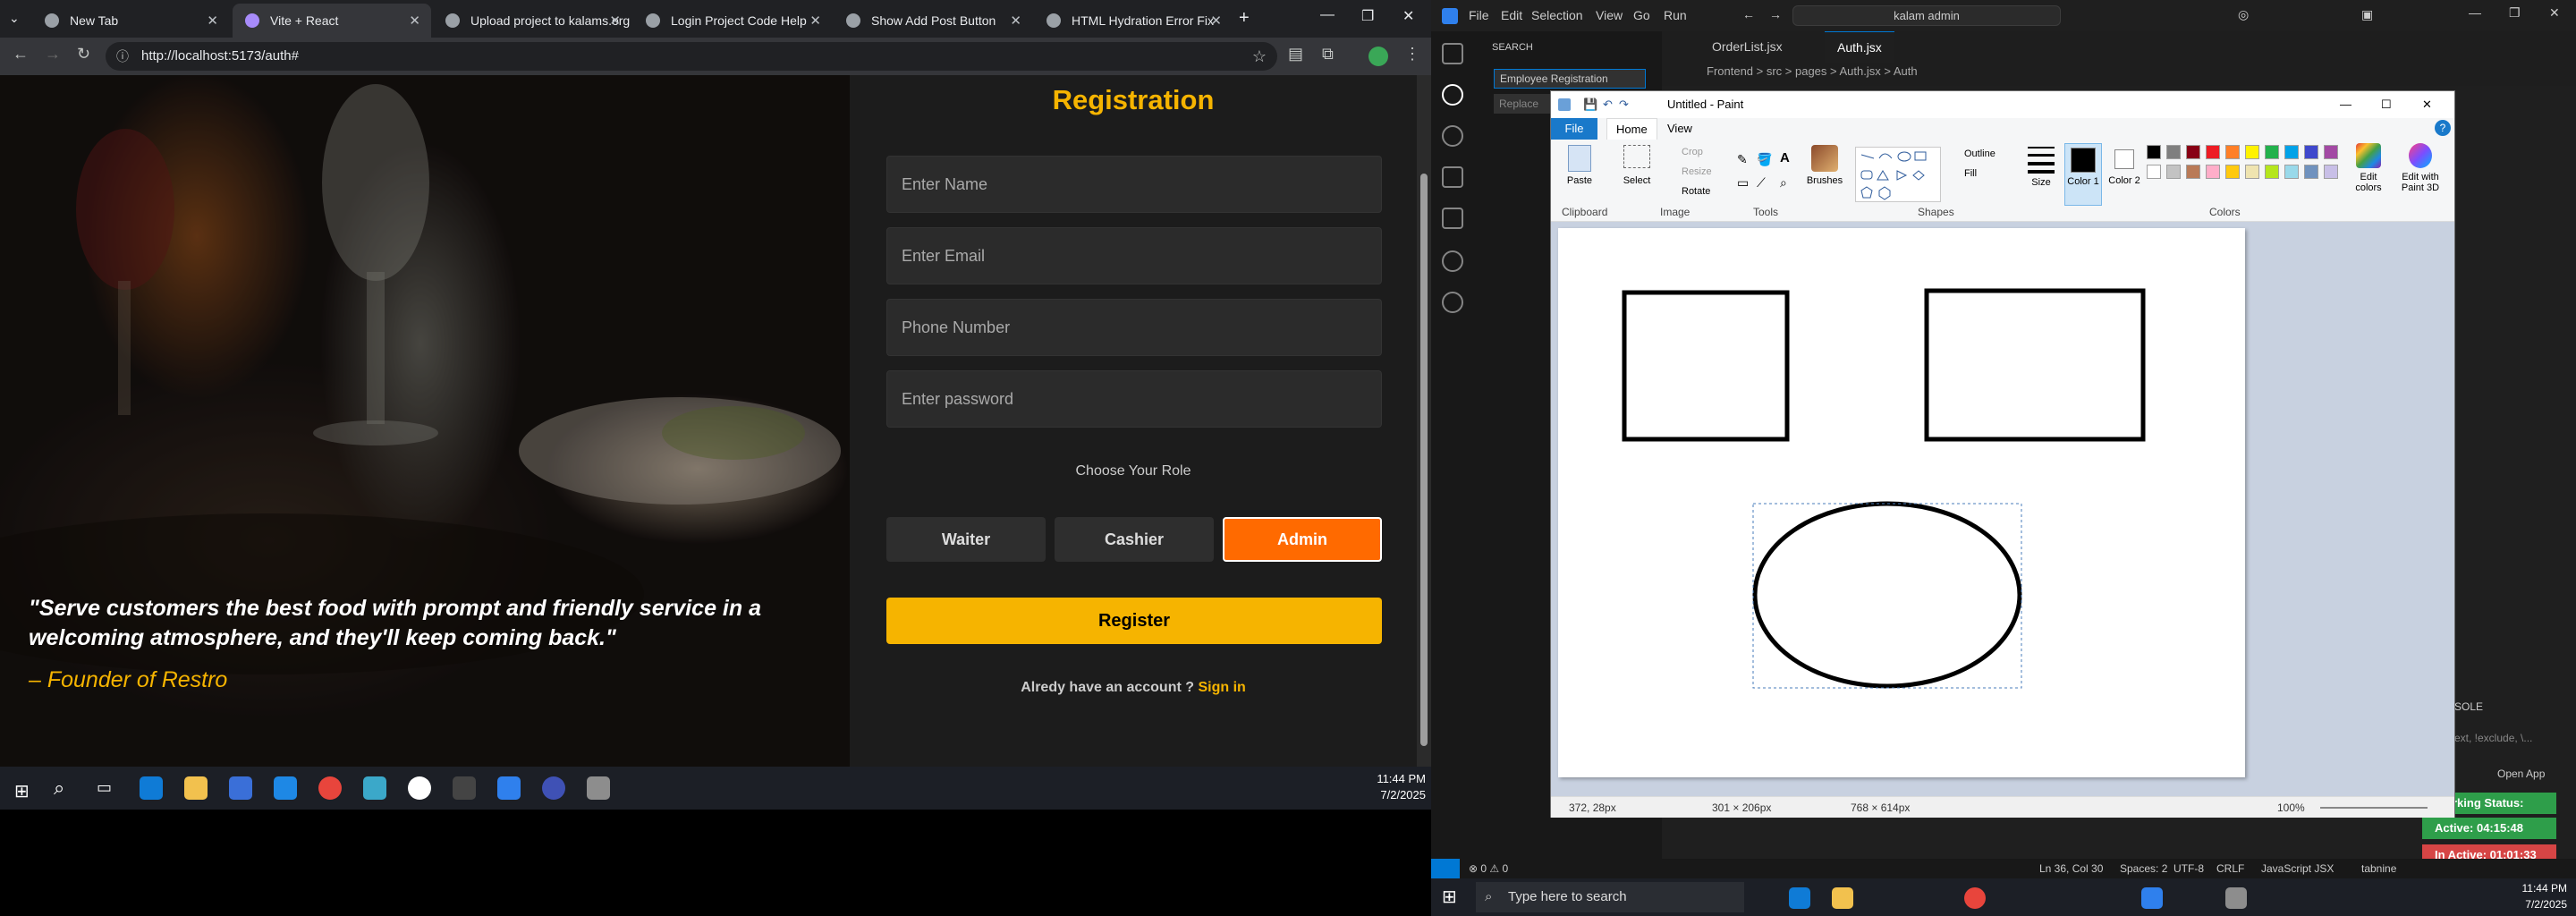 The width and height of the screenshot is (2576, 916). What do you see at coordinates (966, 539) in the screenshot?
I see `role-waiter-button: Waiter` at bounding box center [966, 539].